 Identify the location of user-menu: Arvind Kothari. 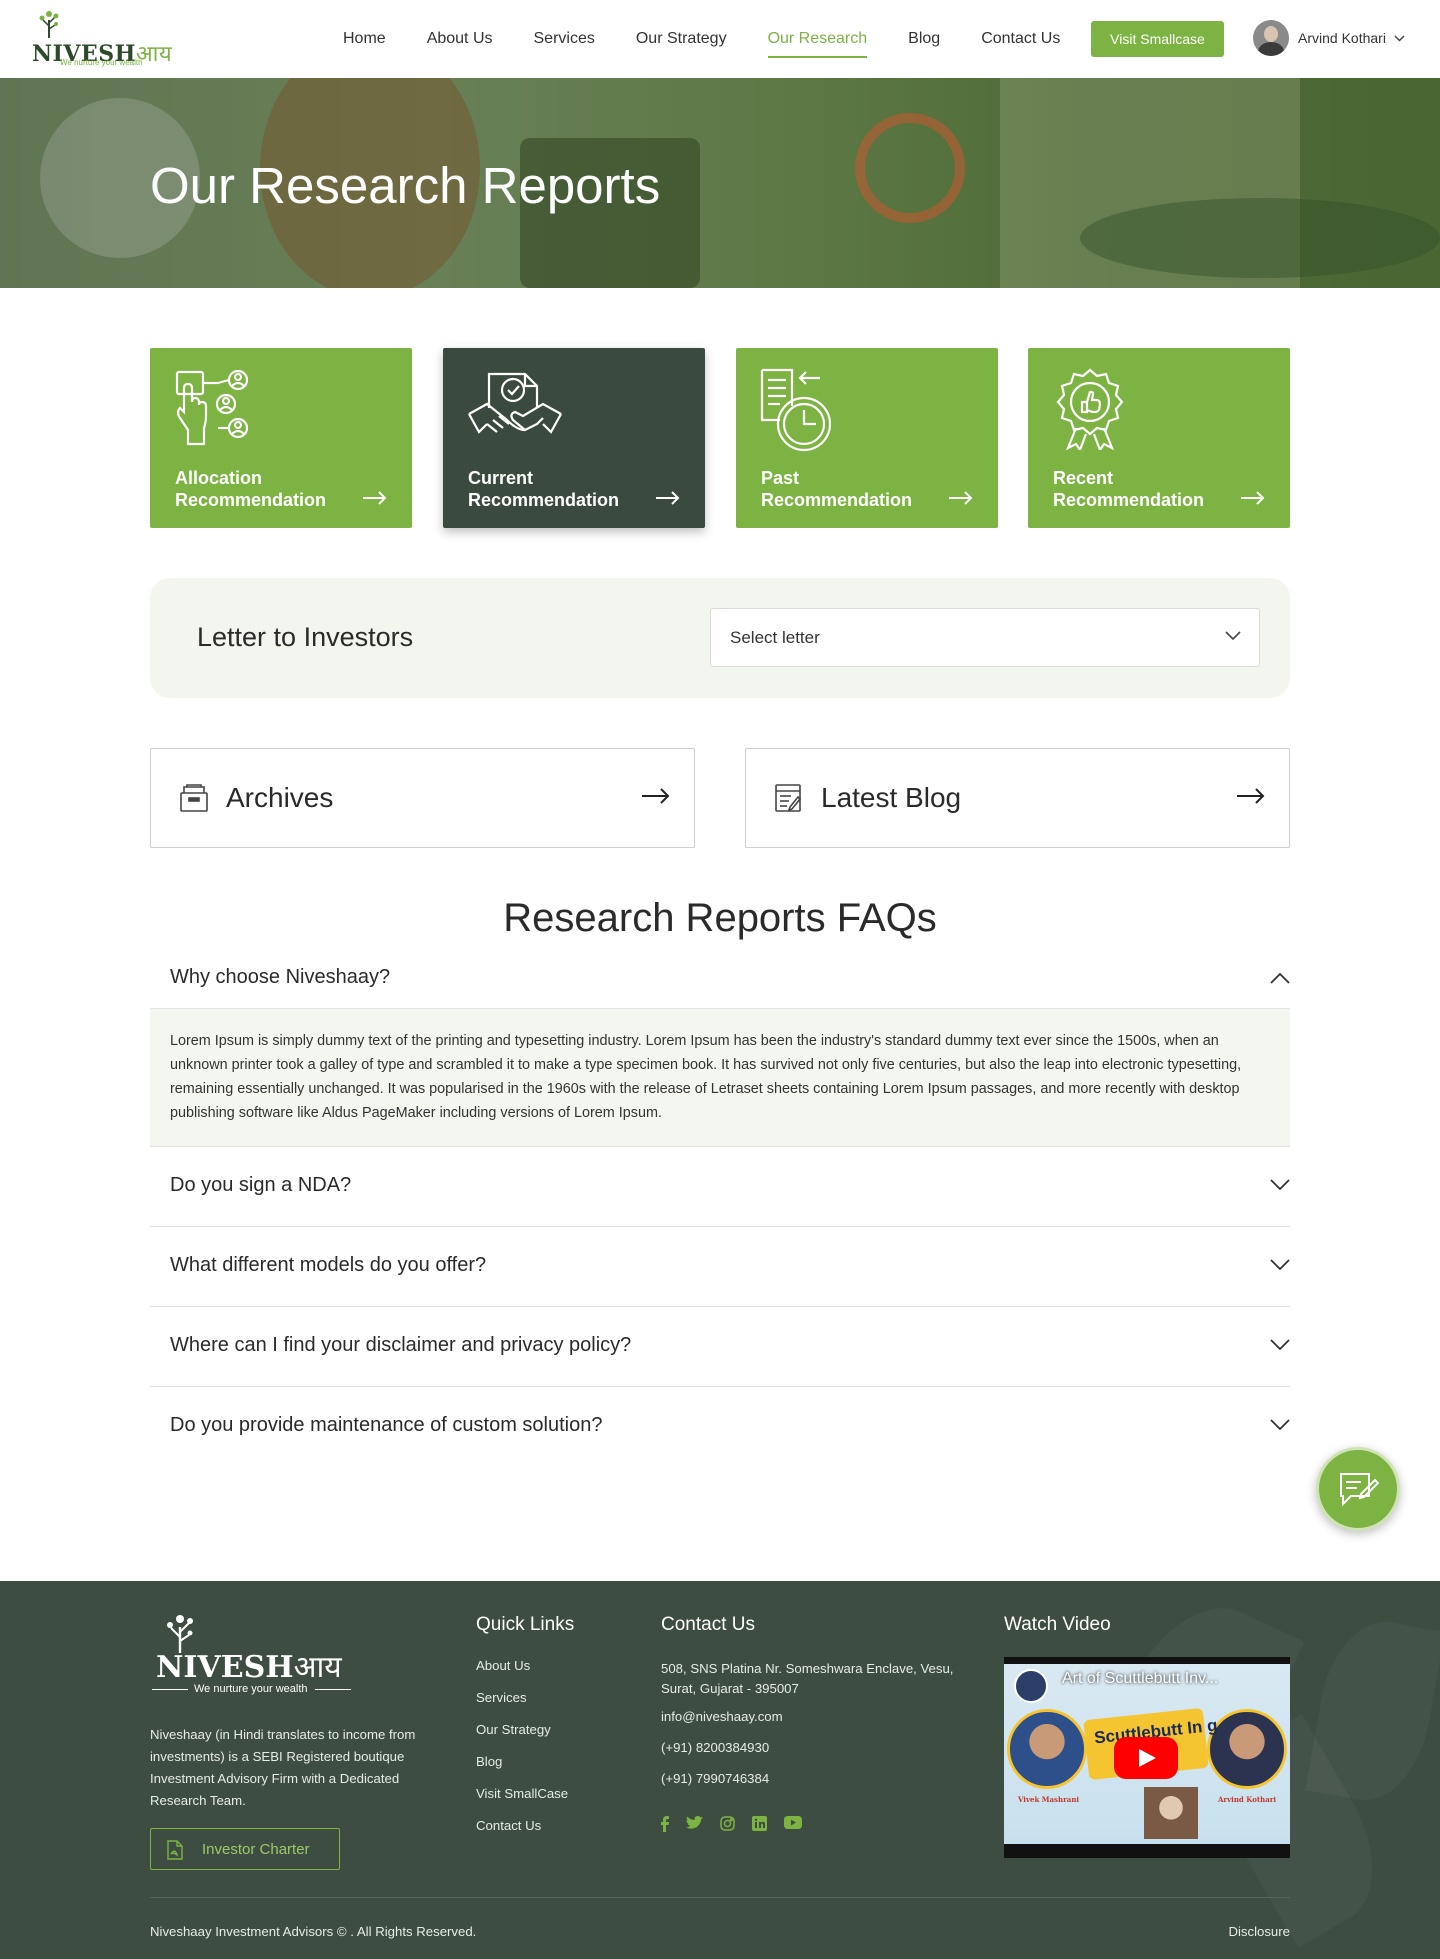
(1329, 38).